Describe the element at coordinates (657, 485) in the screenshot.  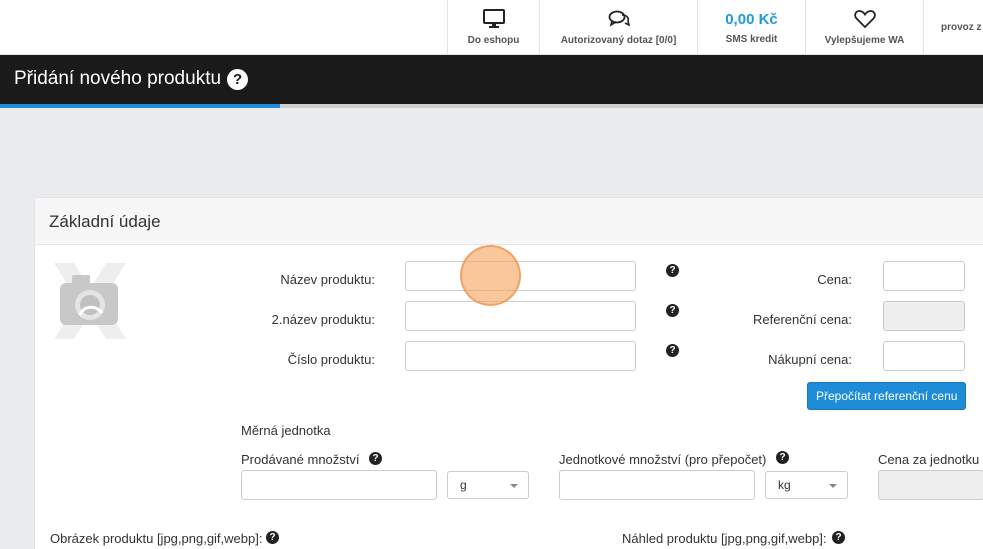
I see `unit-qty-input` at that location.